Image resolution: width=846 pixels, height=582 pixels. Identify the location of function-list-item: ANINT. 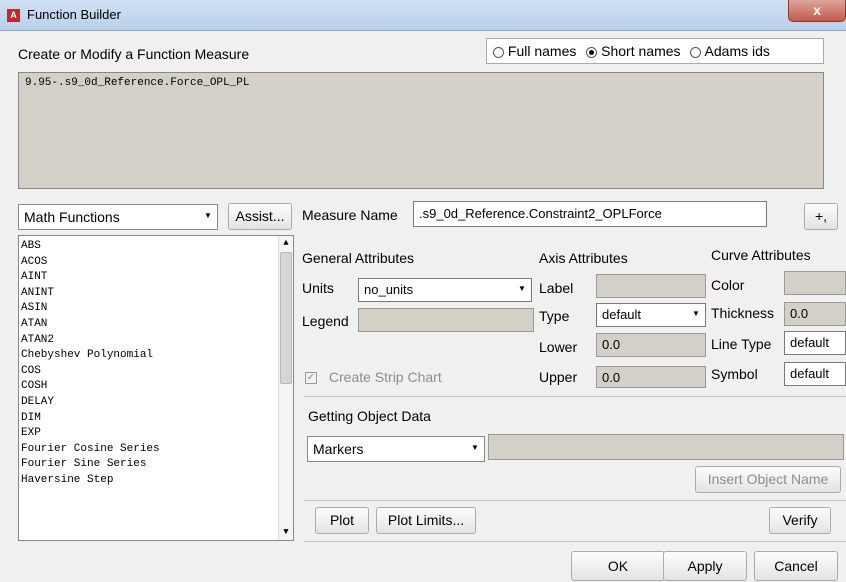
(156, 294).